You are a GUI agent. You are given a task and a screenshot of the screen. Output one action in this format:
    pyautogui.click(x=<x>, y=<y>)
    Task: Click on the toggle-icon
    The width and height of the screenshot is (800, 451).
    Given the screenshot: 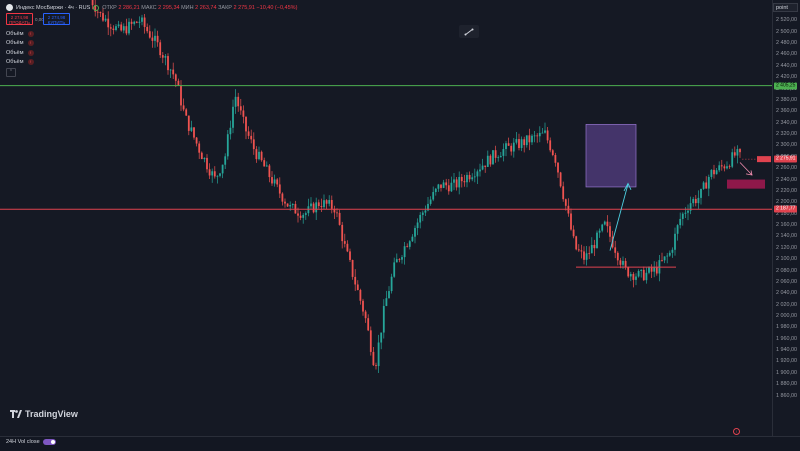 What is the action you would take?
    pyautogui.click(x=49, y=442)
    